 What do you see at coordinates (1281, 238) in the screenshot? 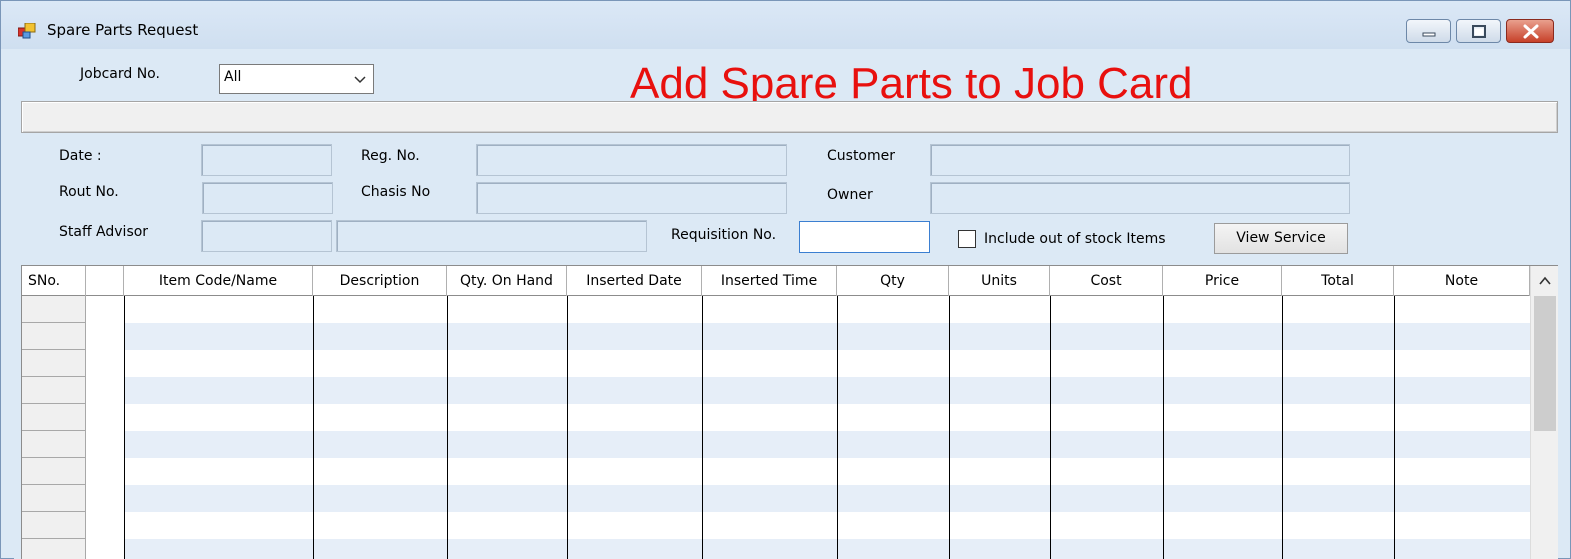
I see `view-service-button: View Service` at bounding box center [1281, 238].